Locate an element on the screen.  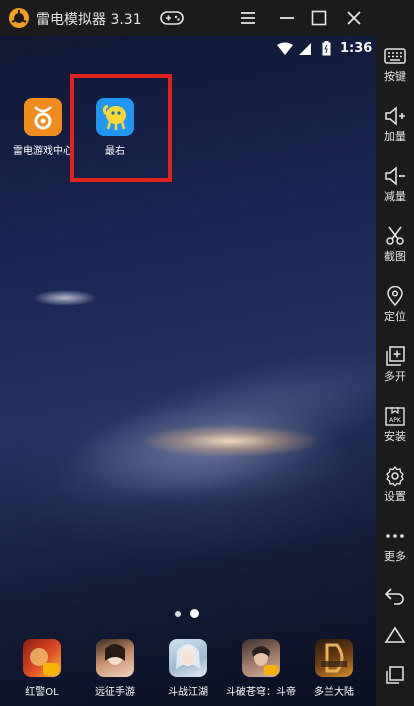
scissors-icon is located at coordinates (395, 235).